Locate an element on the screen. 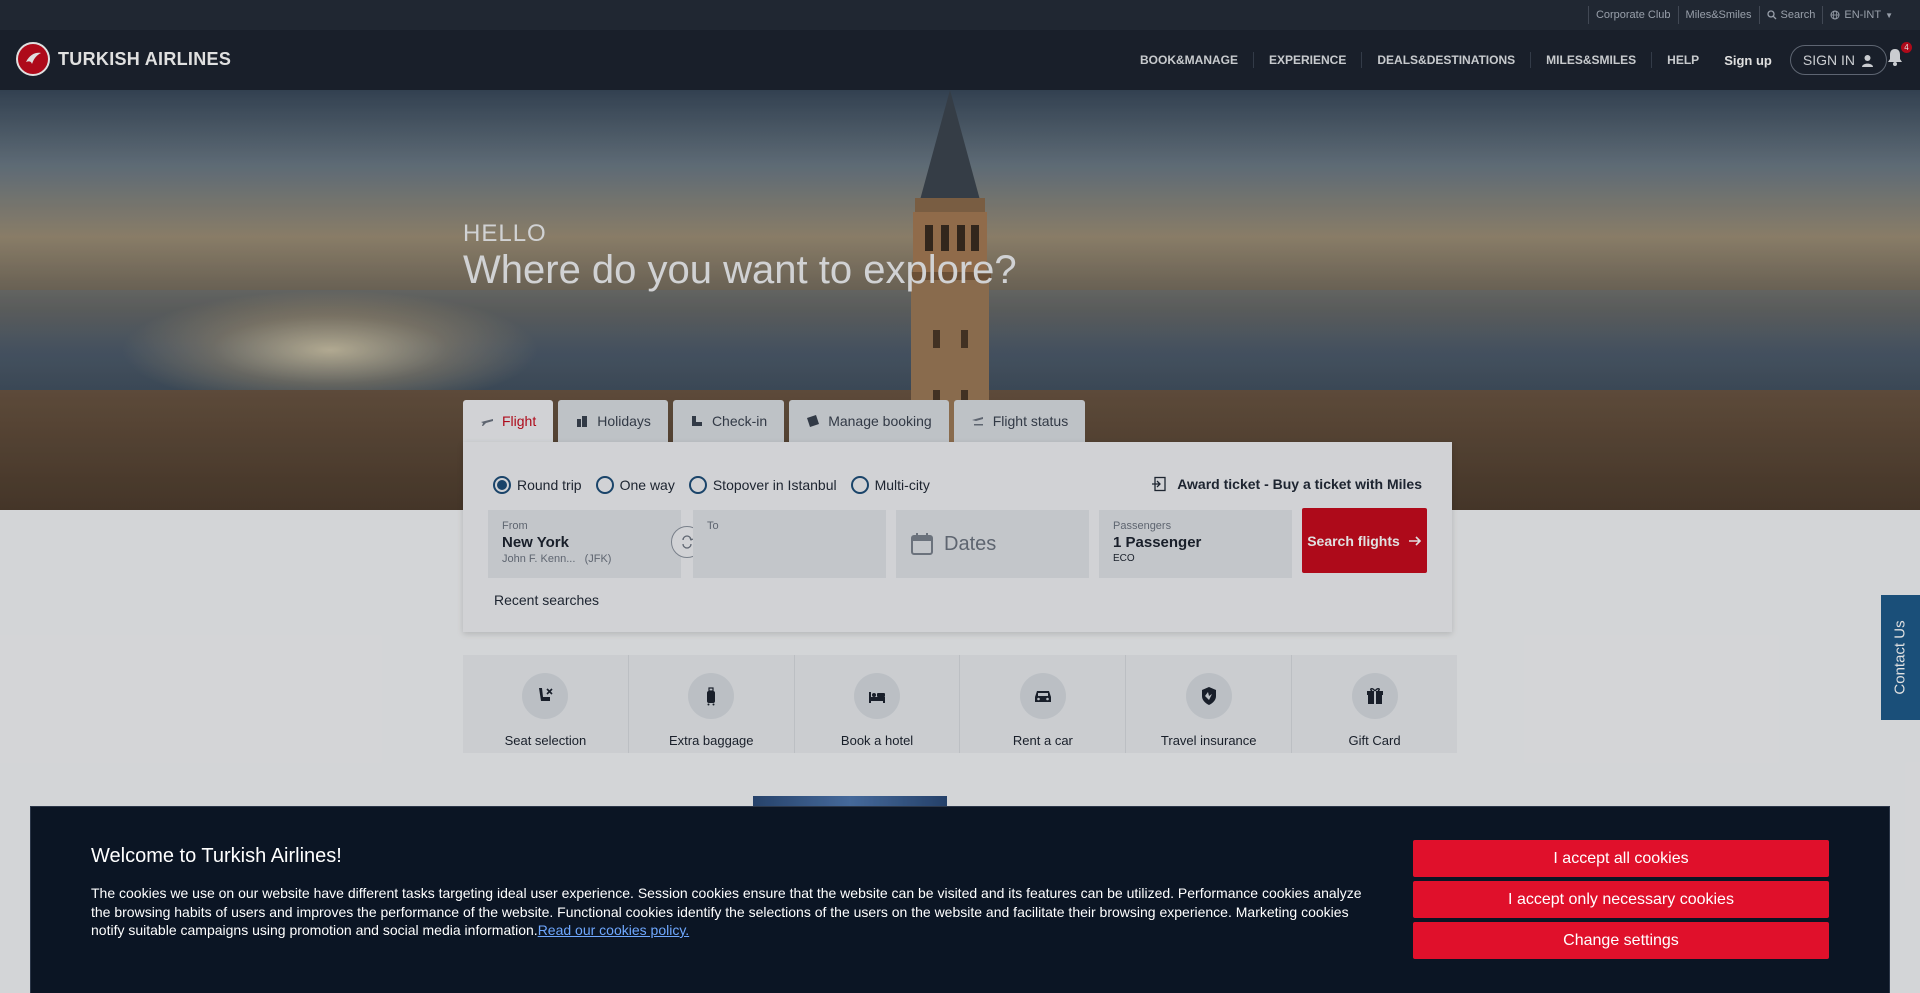 The image size is (1920, 993). award-ticket-link: Award ticket - Buy a ticket with Miles is located at coordinates (1286, 484).